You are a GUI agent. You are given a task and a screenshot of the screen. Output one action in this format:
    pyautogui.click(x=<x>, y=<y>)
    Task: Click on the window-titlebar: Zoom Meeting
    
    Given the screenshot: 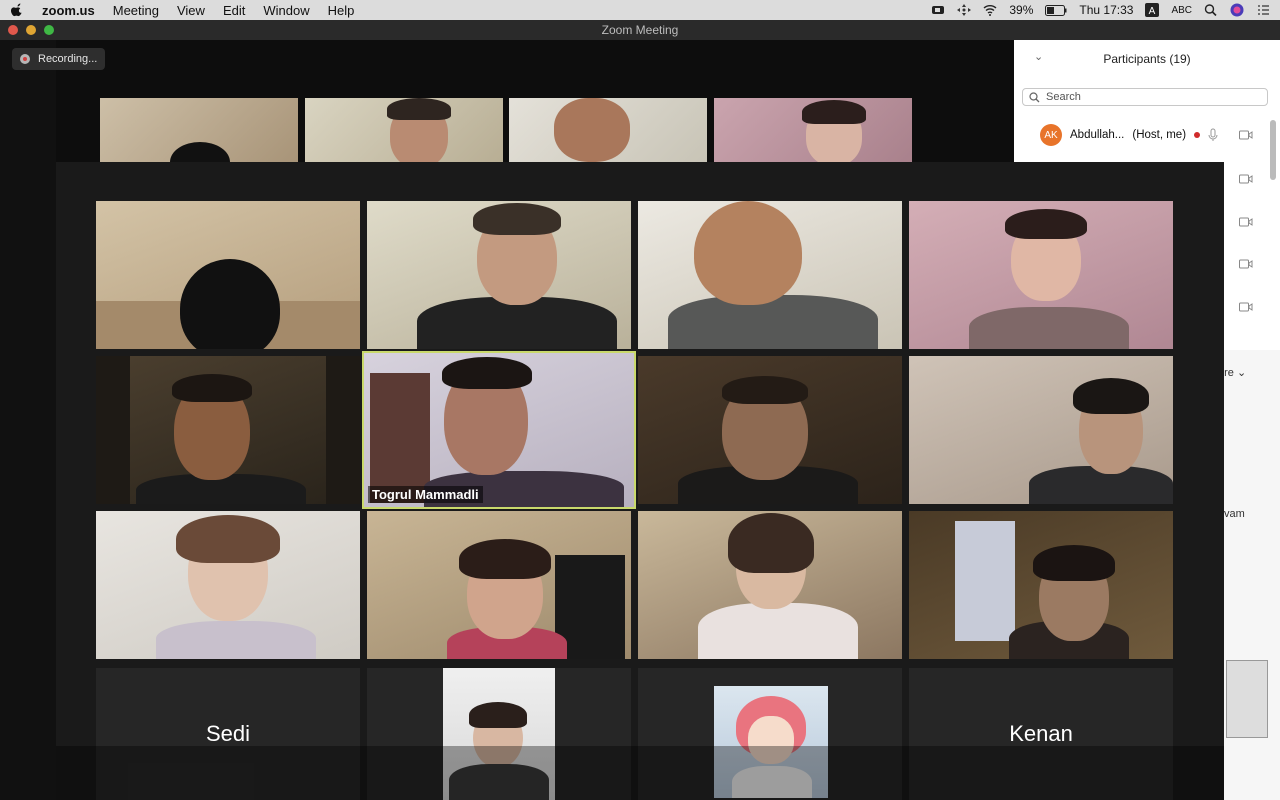 What is the action you would take?
    pyautogui.click(x=640, y=30)
    